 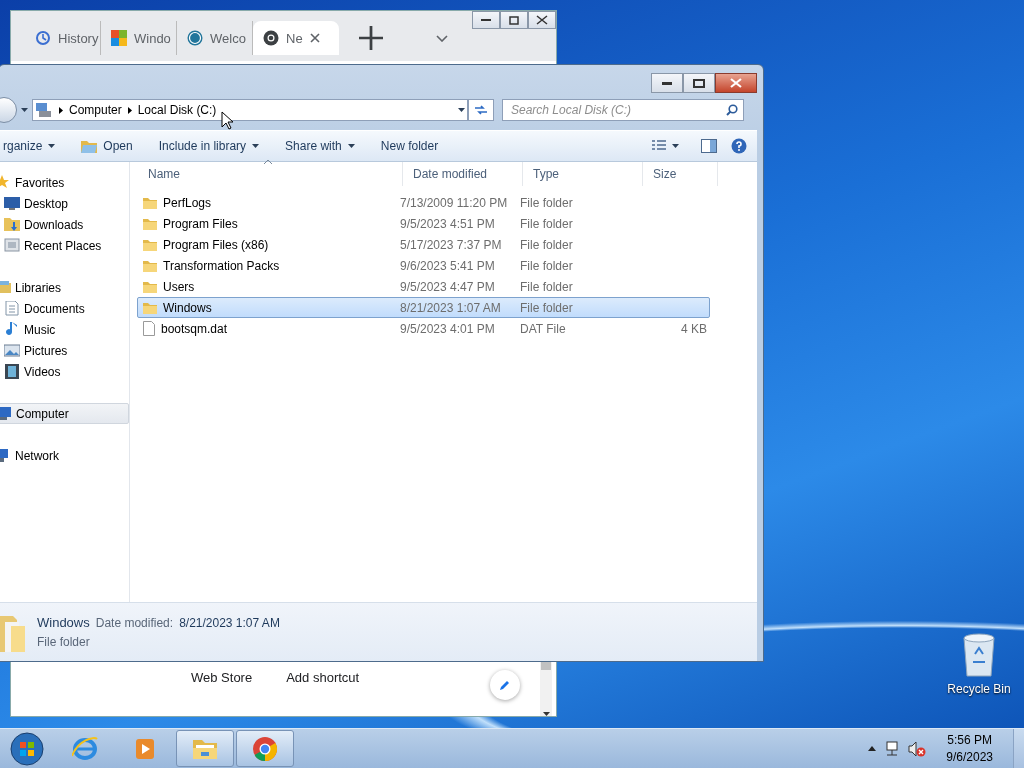 I want to click on column-header: Date modified, so click(x=463, y=174).